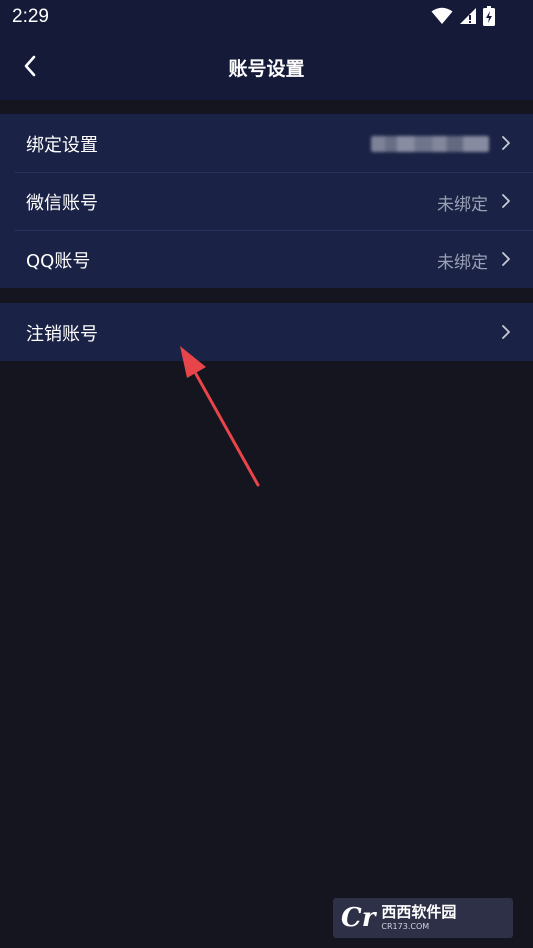 Image resolution: width=533 pixels, height=948 pixels. I want to click on pixelated-phone-value, so click(430, 144).